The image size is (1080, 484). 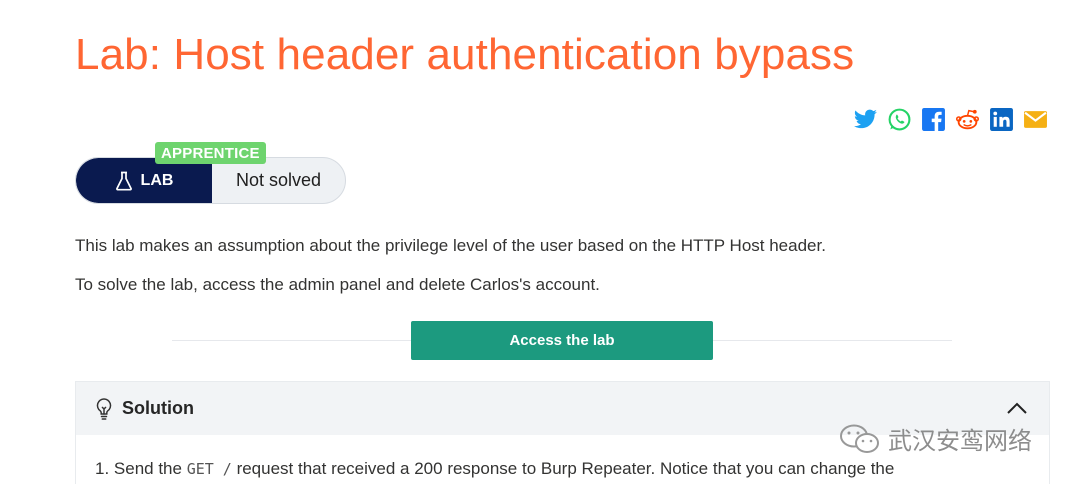 I want to click on lab-type-label: LAB, so click(x=144, y=180).